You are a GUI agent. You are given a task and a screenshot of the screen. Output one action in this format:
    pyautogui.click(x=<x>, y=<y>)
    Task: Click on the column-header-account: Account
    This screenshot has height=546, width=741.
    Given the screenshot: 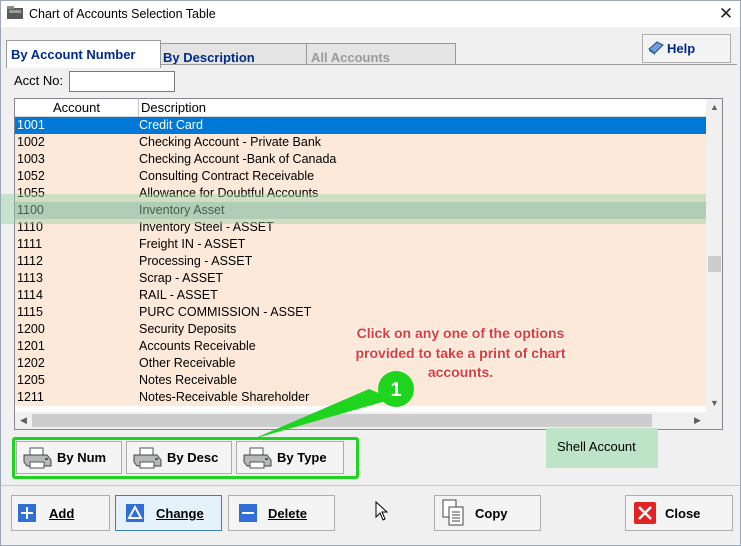 What is the action you would take?
    pyautogui.click(x=77, y=108)
    